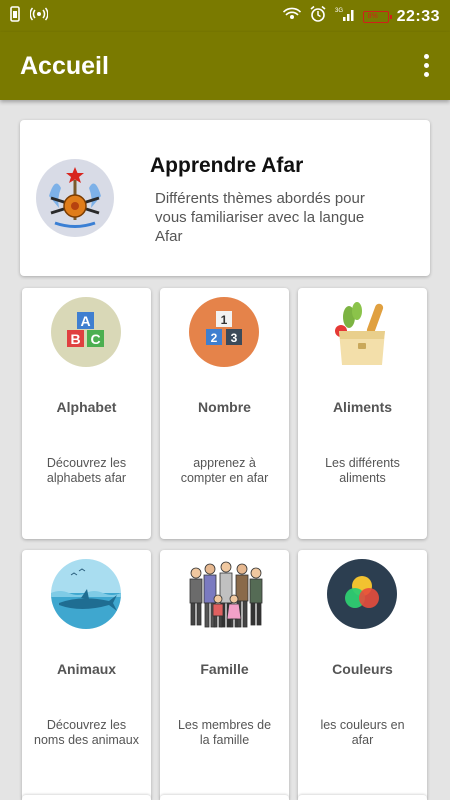 The width and height of the screenshot is (450, 800). I want to click on svg-text: A, so click(85, 321).